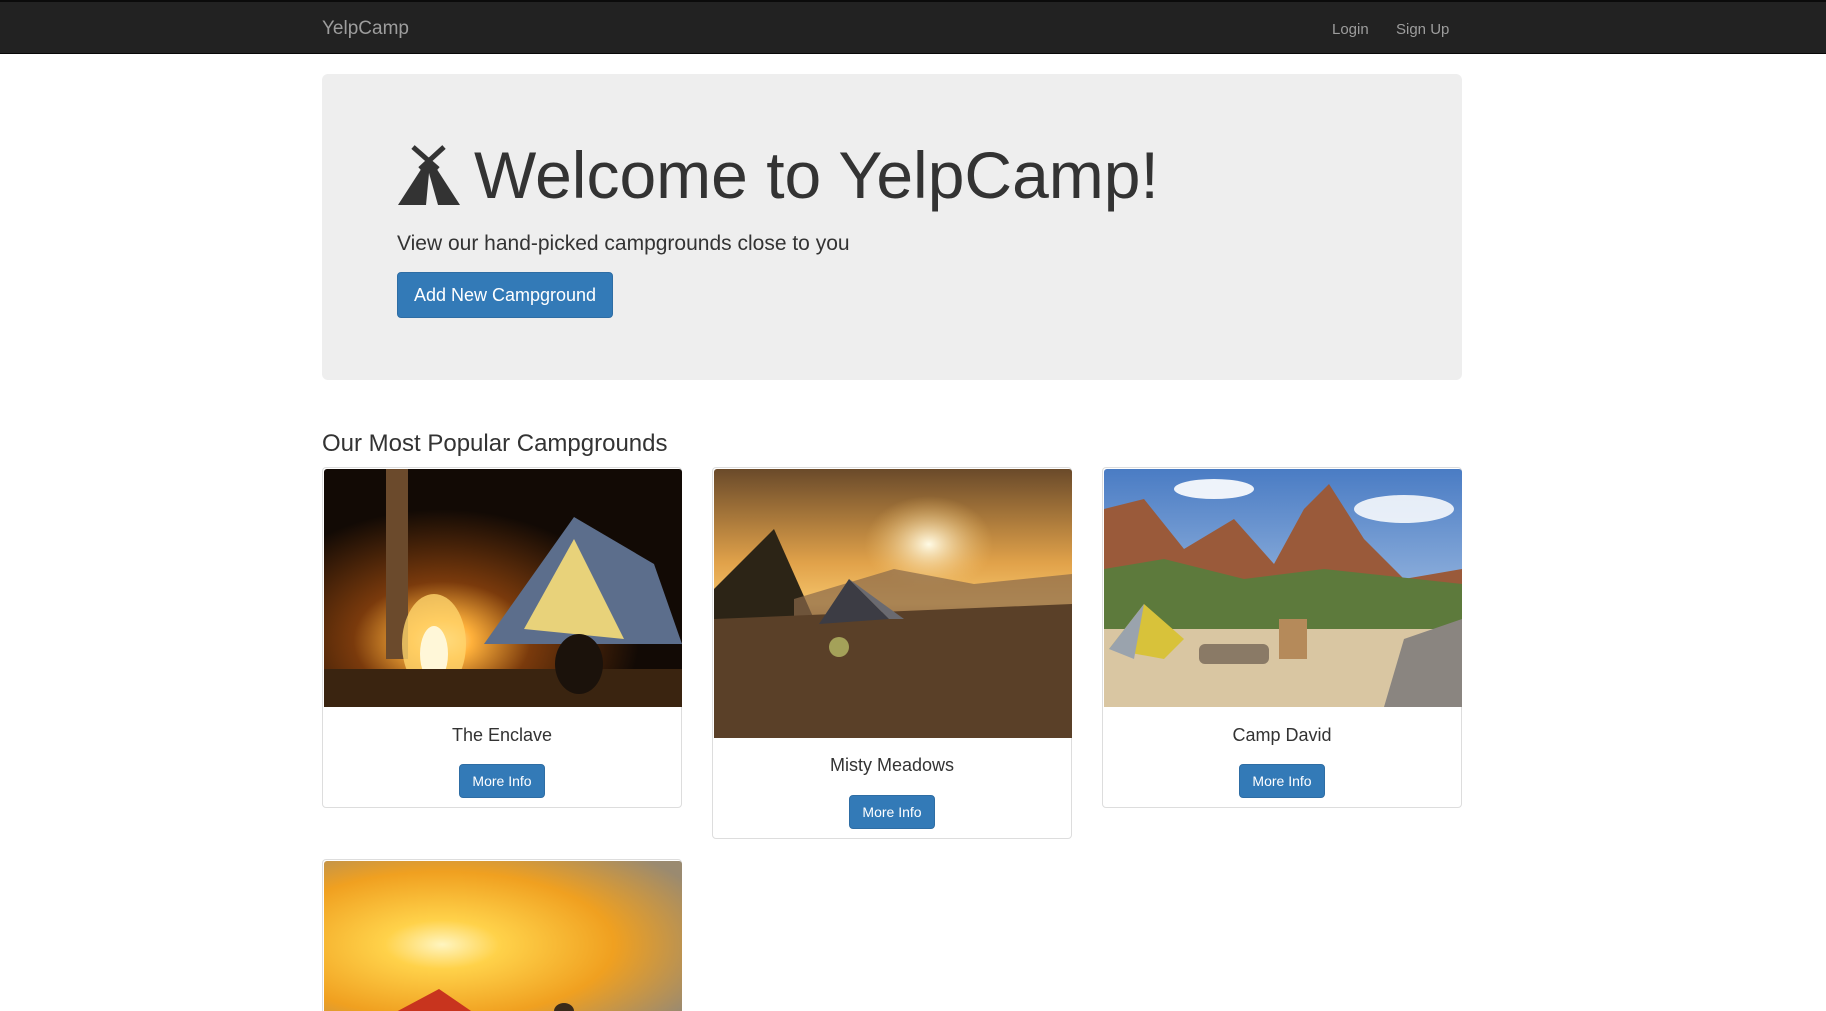 This screenshot has width=1826, height=1011. Describe the element at coordinates (502, 735) in the screenshot. I see `campground-name: The Enclave` at that location.